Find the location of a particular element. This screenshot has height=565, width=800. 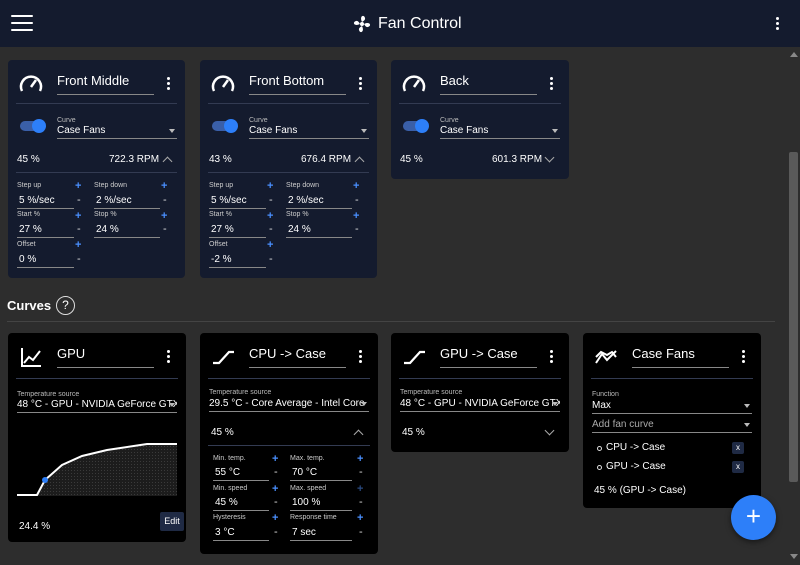

offset-label: Offset is located at coordinates (218, 244).